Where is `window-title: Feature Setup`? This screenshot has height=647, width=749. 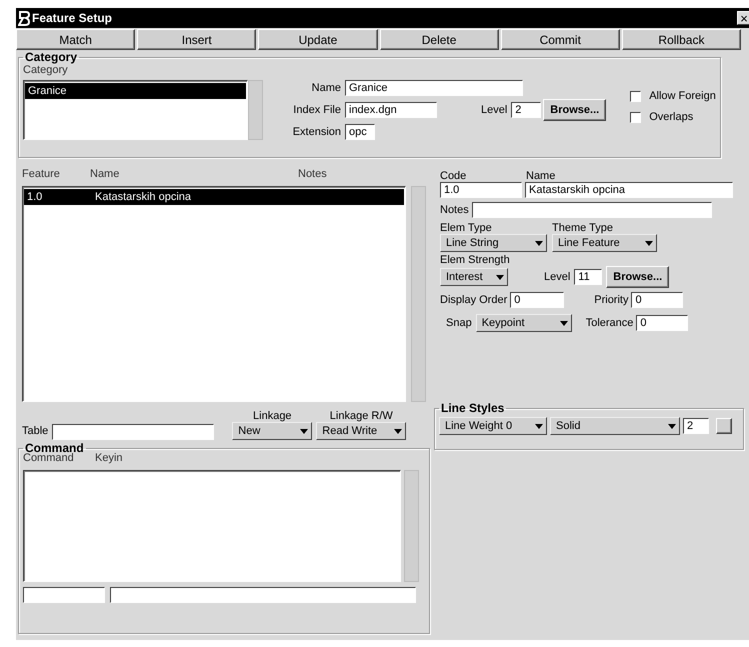 window-title: Feature Setup is located at coordinates (72, 18).